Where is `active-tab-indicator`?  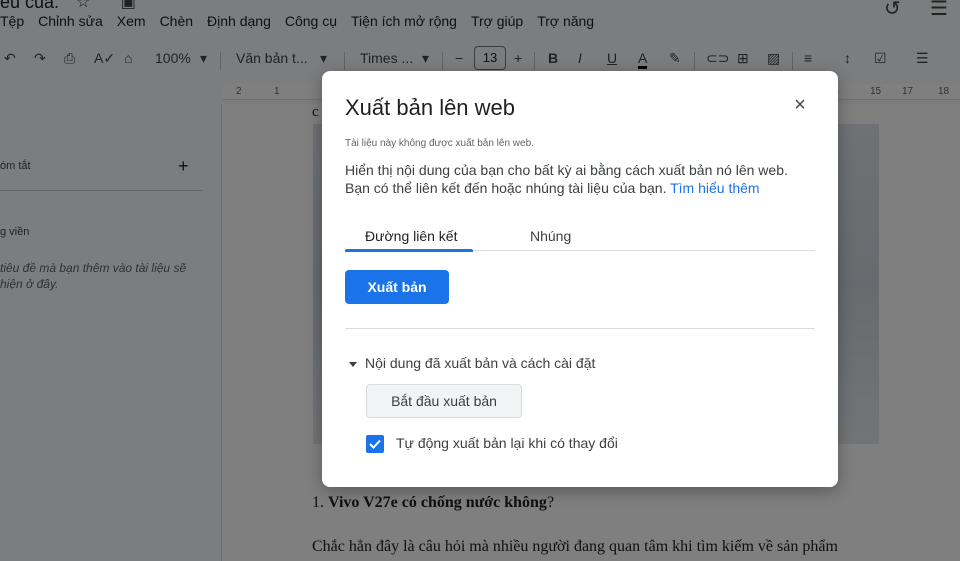 active-tab-indicator is located at coordinates (409, 250).